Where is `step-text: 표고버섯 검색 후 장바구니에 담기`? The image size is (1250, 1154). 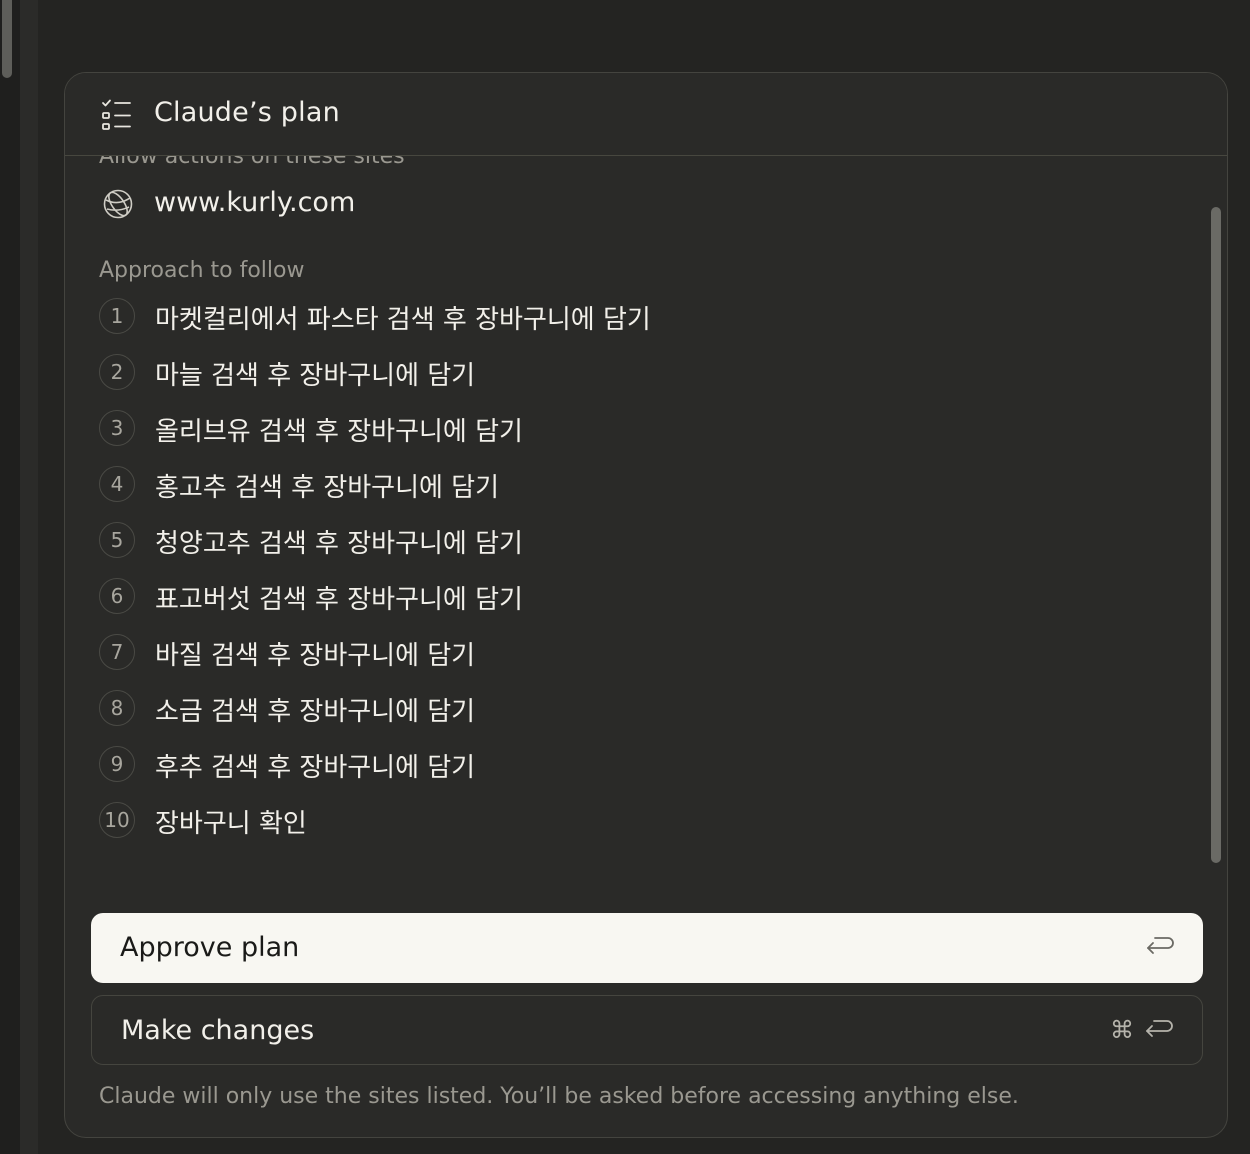 step-text: 표고버섯 검색 후 장바구니에 담기 is located at coordinates (339, 600).